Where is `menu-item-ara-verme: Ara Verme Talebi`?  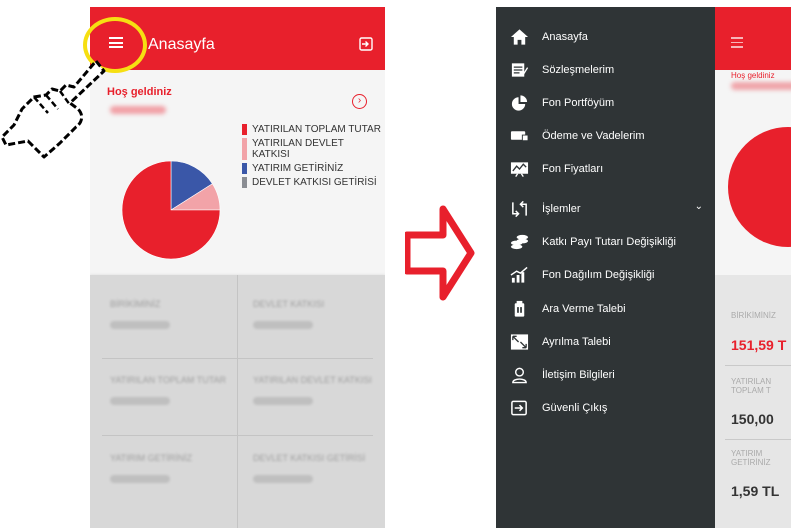
menu-item-ara-verme: Ara Verme Talebi is located at coordinates (605, 309).